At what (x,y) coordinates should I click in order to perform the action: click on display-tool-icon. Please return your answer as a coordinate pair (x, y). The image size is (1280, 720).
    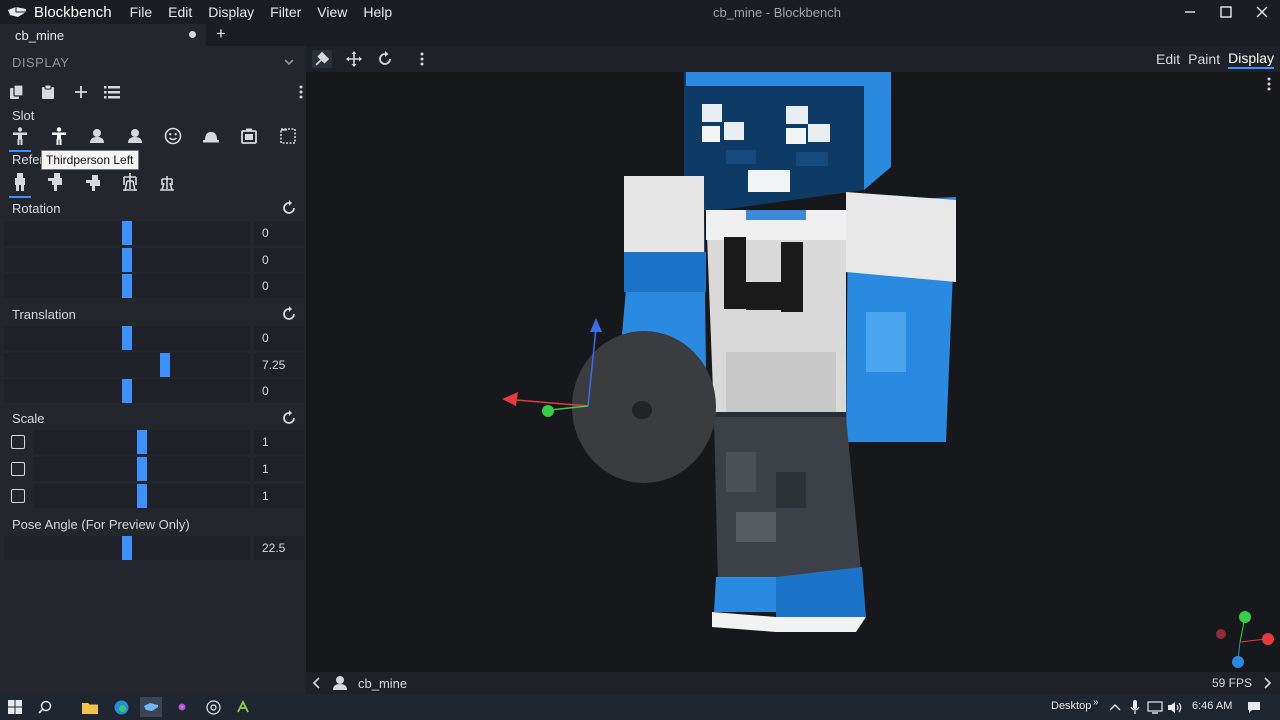
    Looking at the image, I should click on (322, 59).